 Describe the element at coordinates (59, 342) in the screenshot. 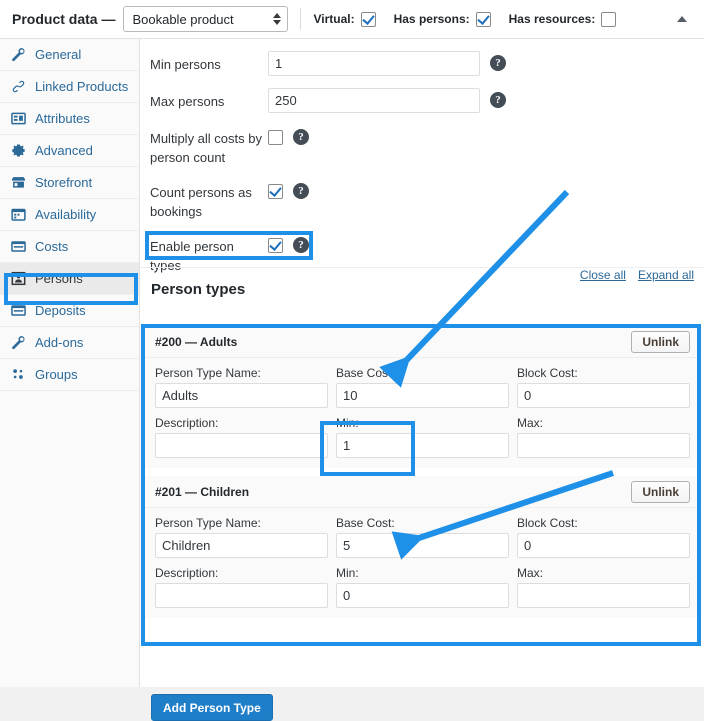

I see `sidebar-item-label: Add-ons` at that location.